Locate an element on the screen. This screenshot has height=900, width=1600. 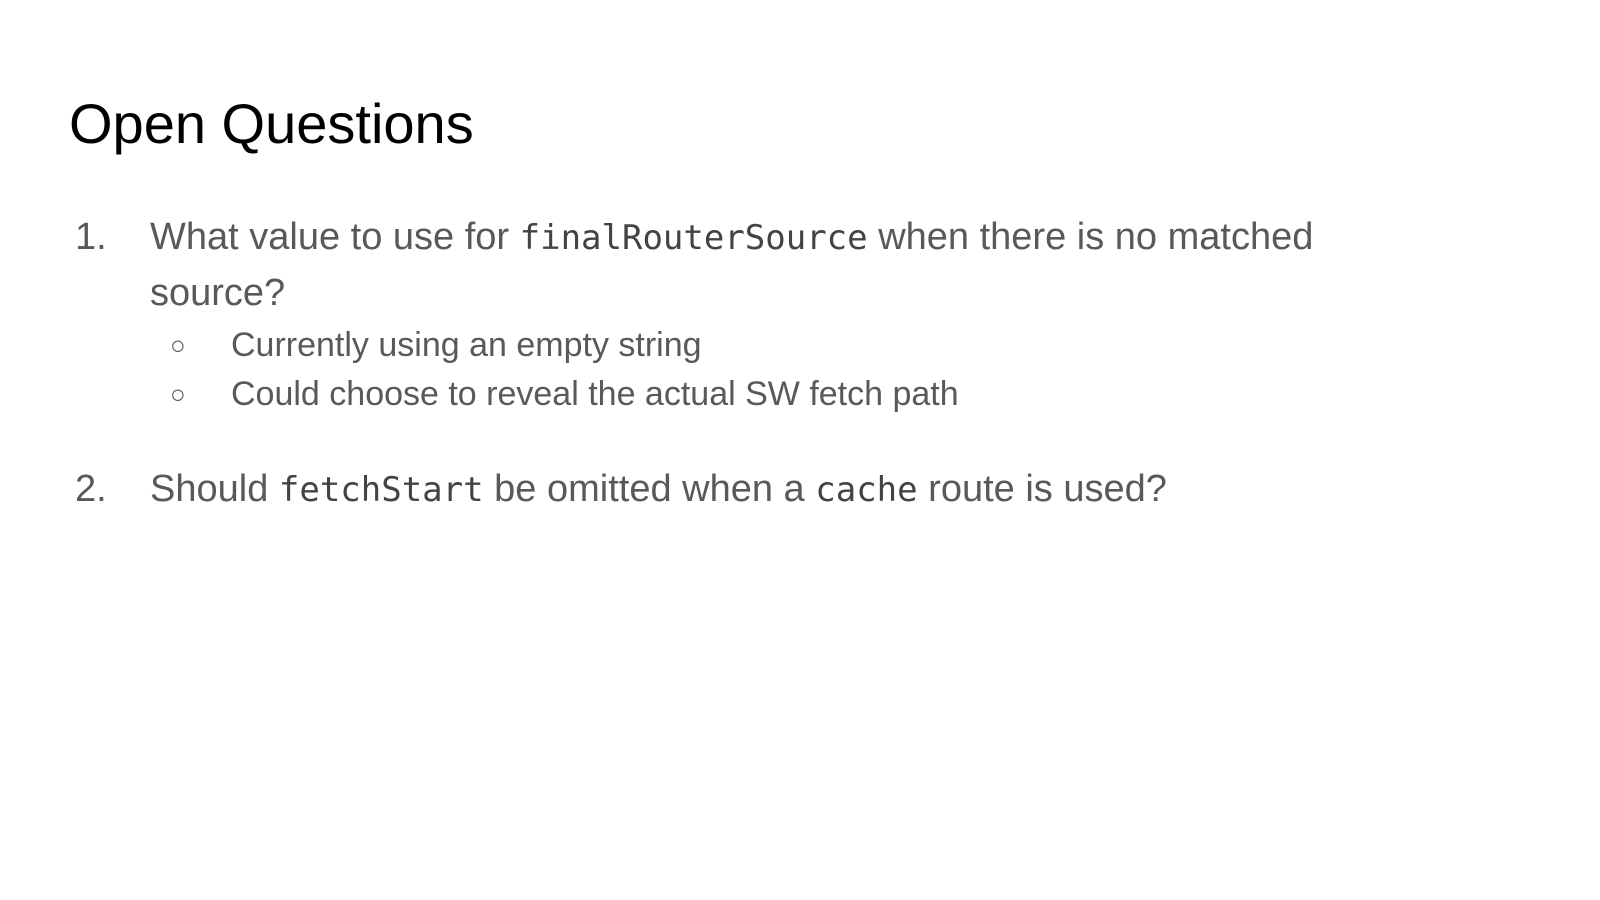
question-text-part: route is used? is located at coordinates (1042, 489).